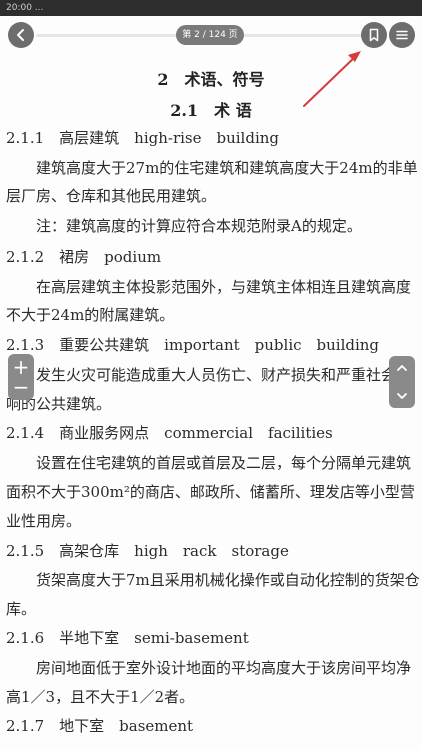  Describe the element at coordinates (210, 492) in the screenshot. I see `body-line: 面积不大于300m²的商店、邮政所、储蓄所、理发店等小型营` at that location.